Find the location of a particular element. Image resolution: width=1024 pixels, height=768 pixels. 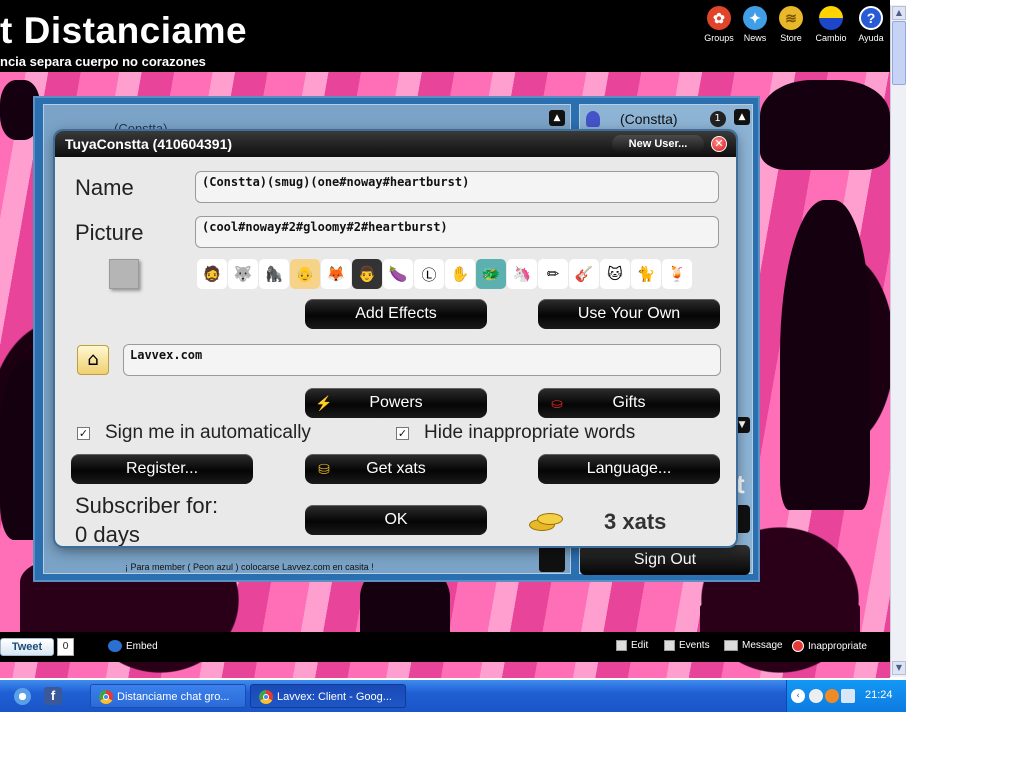

inappropriate-icon is located at coordinates (798, 646).